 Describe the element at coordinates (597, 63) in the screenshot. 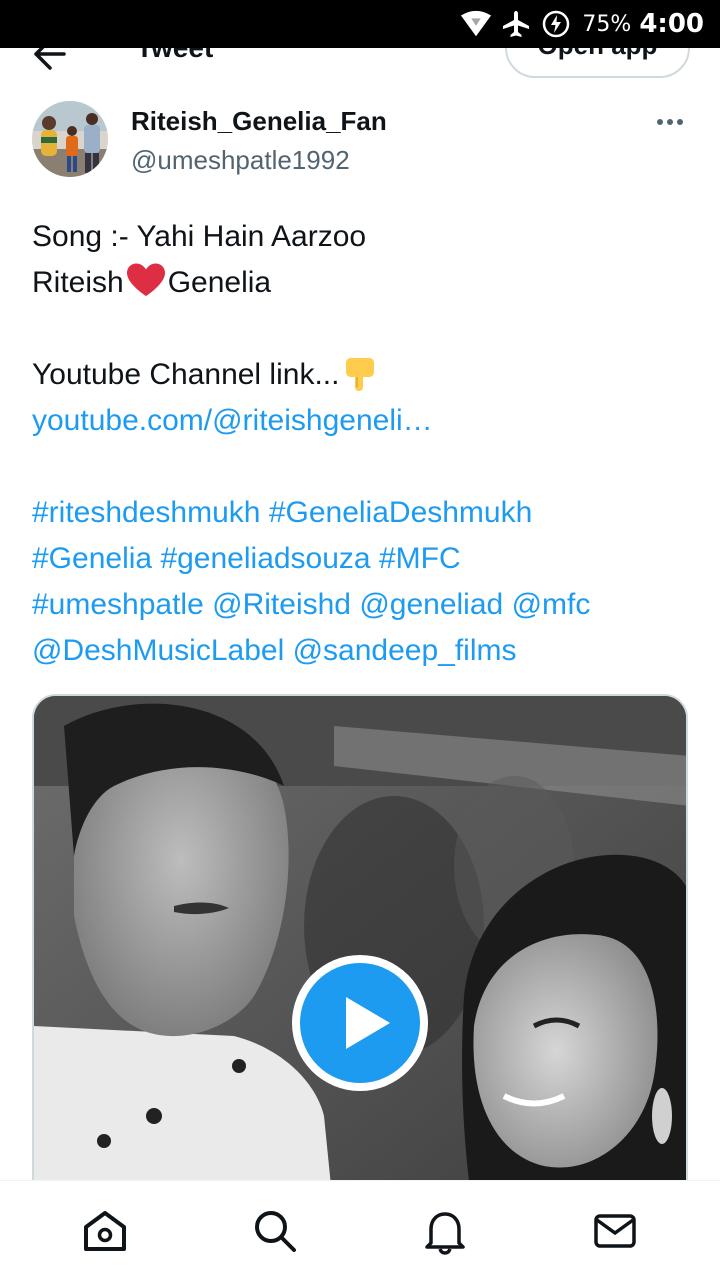

I see `open-app-button: Open app` at that location.